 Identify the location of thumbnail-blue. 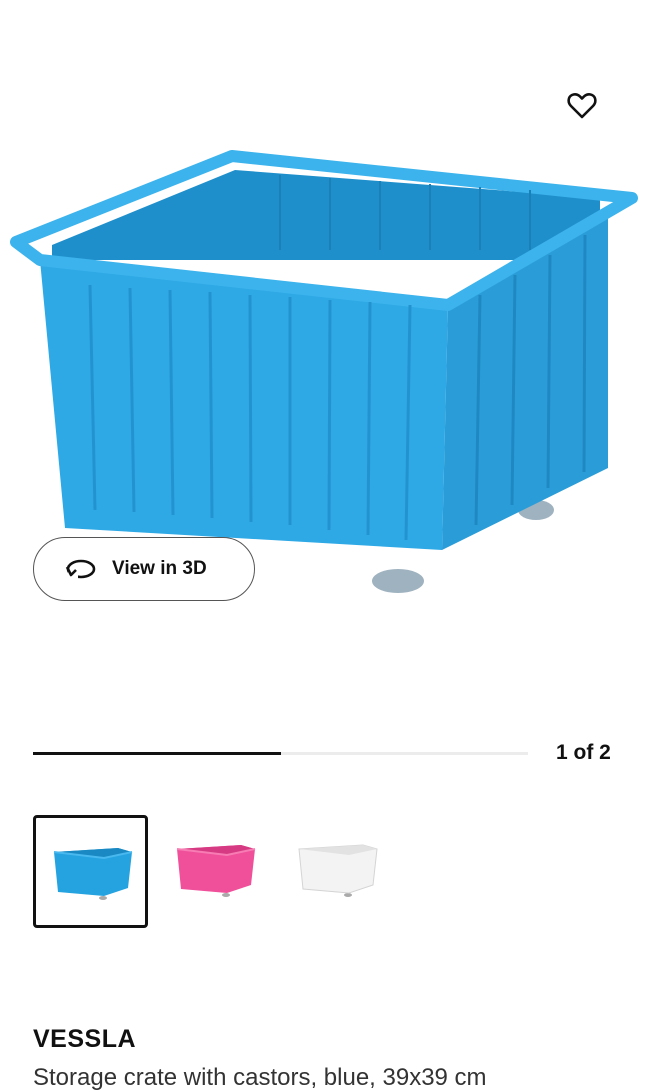
(90, 871).